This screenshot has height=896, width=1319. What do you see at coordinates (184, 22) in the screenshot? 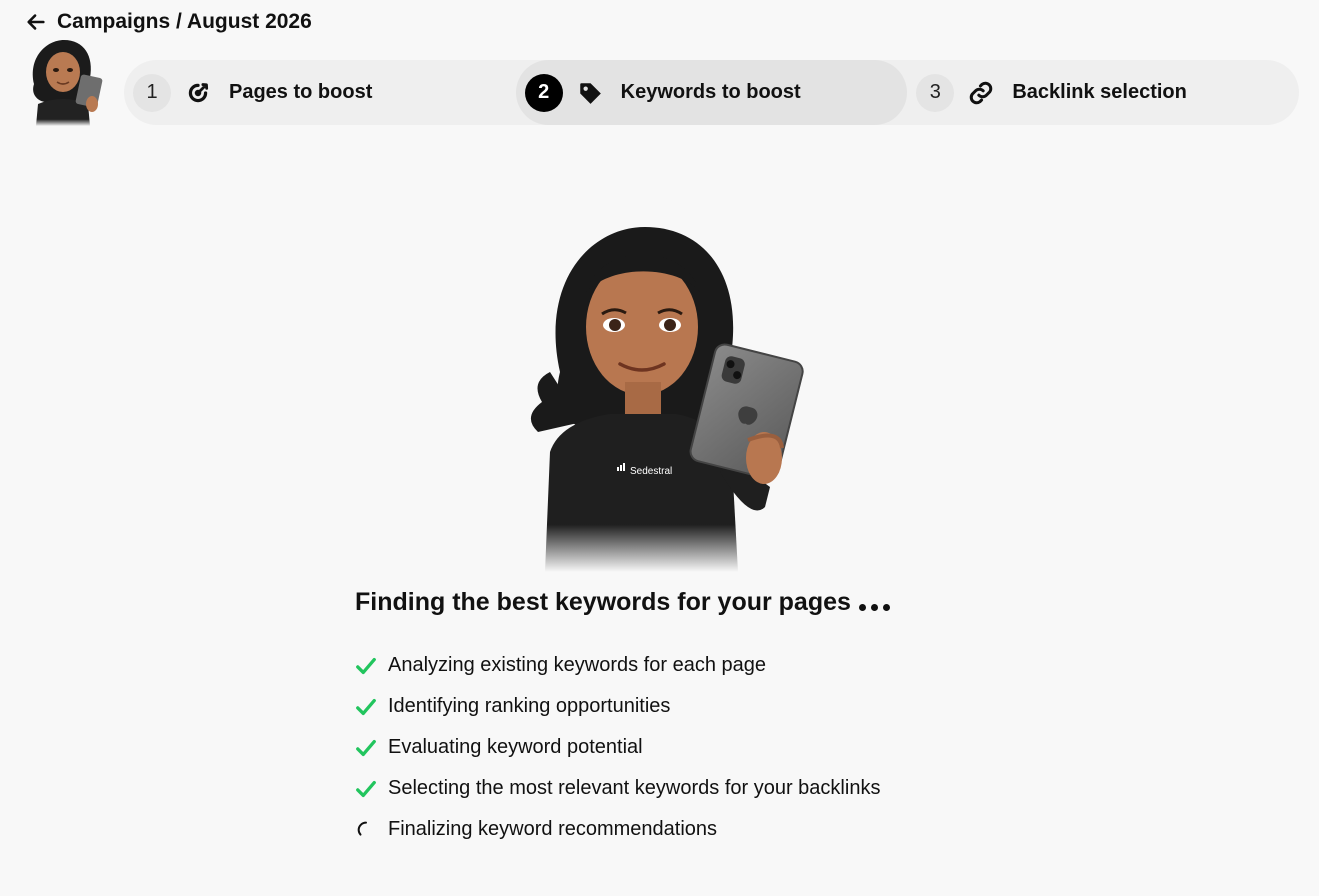
I see `breadcrumb: Campaigns / August 2026` at bounding box center [184, 22].